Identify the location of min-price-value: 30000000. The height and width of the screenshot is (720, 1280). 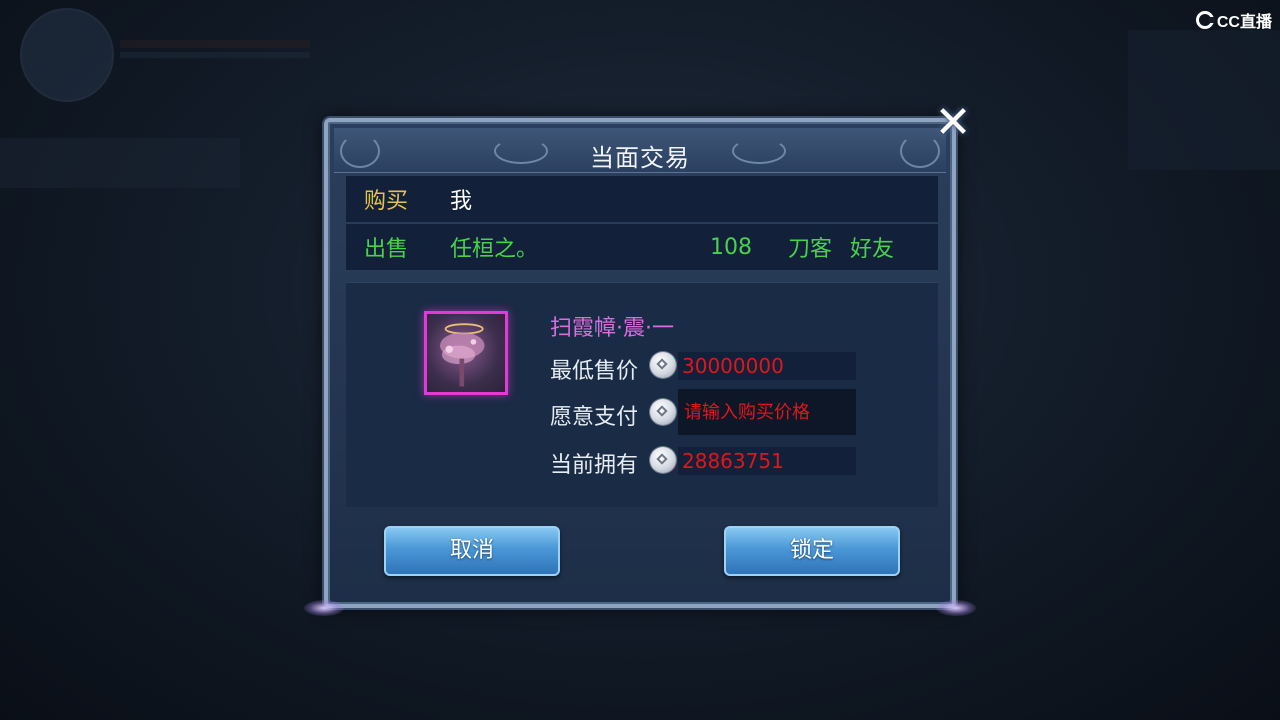
(767, 366).